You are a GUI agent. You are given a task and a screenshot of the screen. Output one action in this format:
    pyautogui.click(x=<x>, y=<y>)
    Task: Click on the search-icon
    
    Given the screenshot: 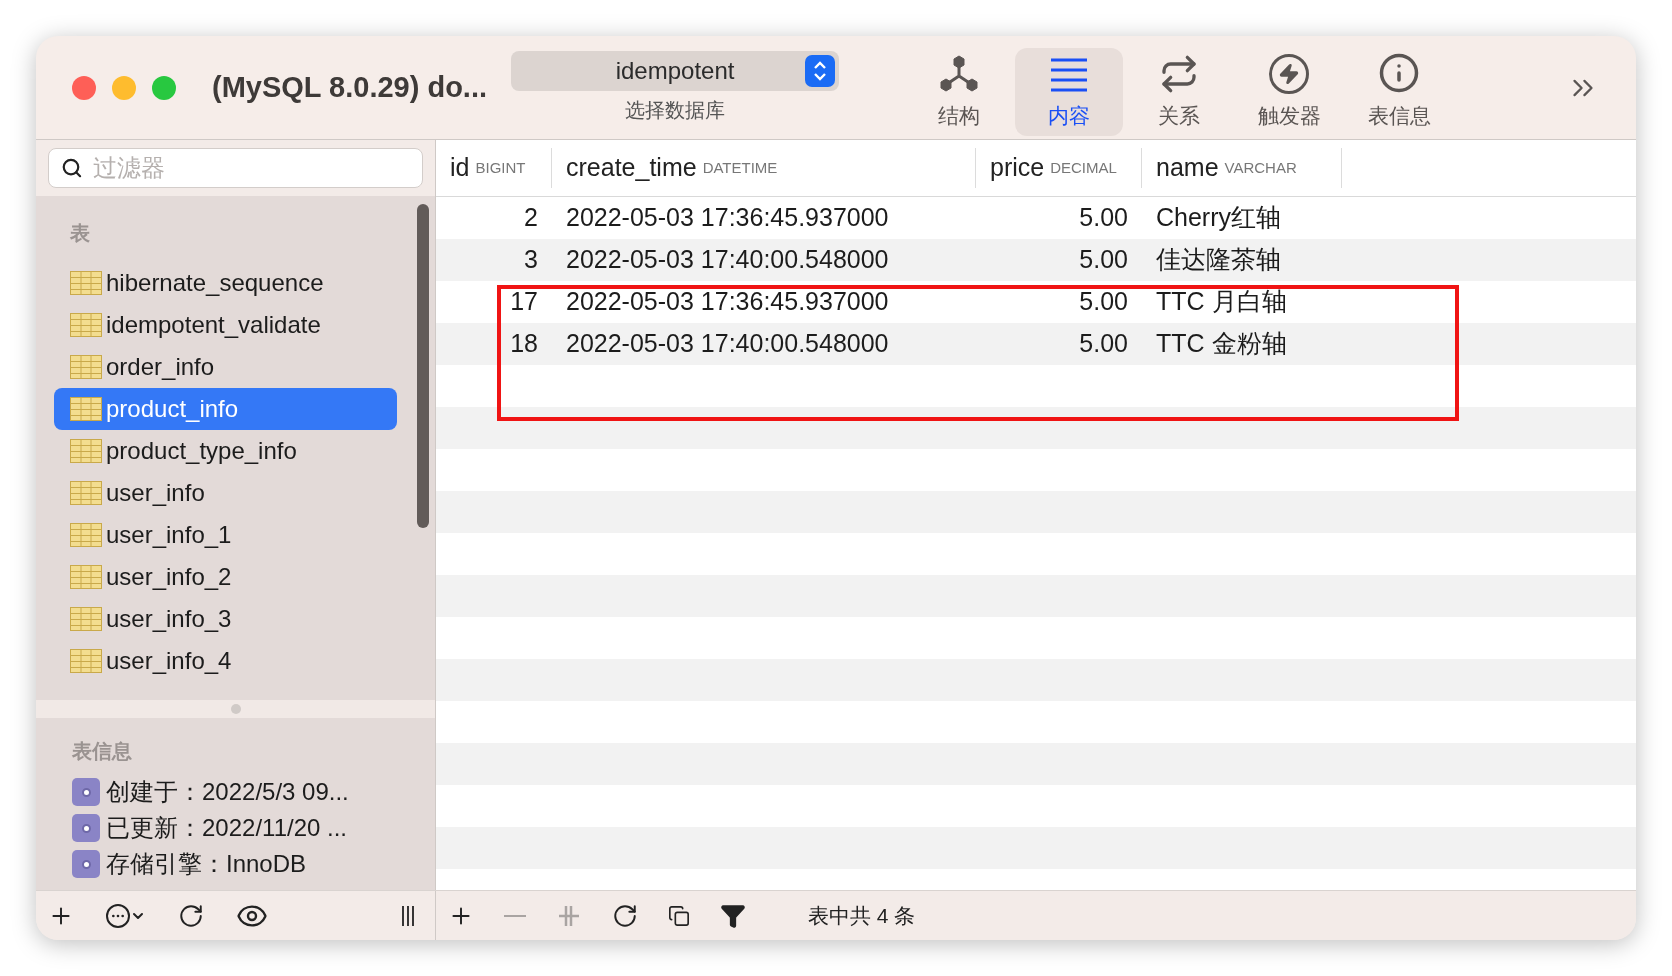 What is the action you would take?
    pyautogui.click(x=72, y=168)
    